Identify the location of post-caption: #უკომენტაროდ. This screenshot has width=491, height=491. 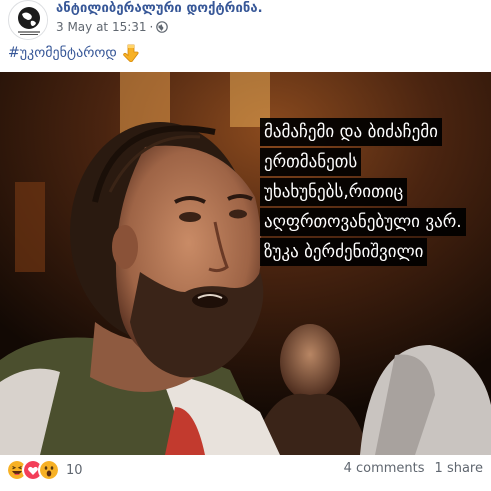
(73, 53).